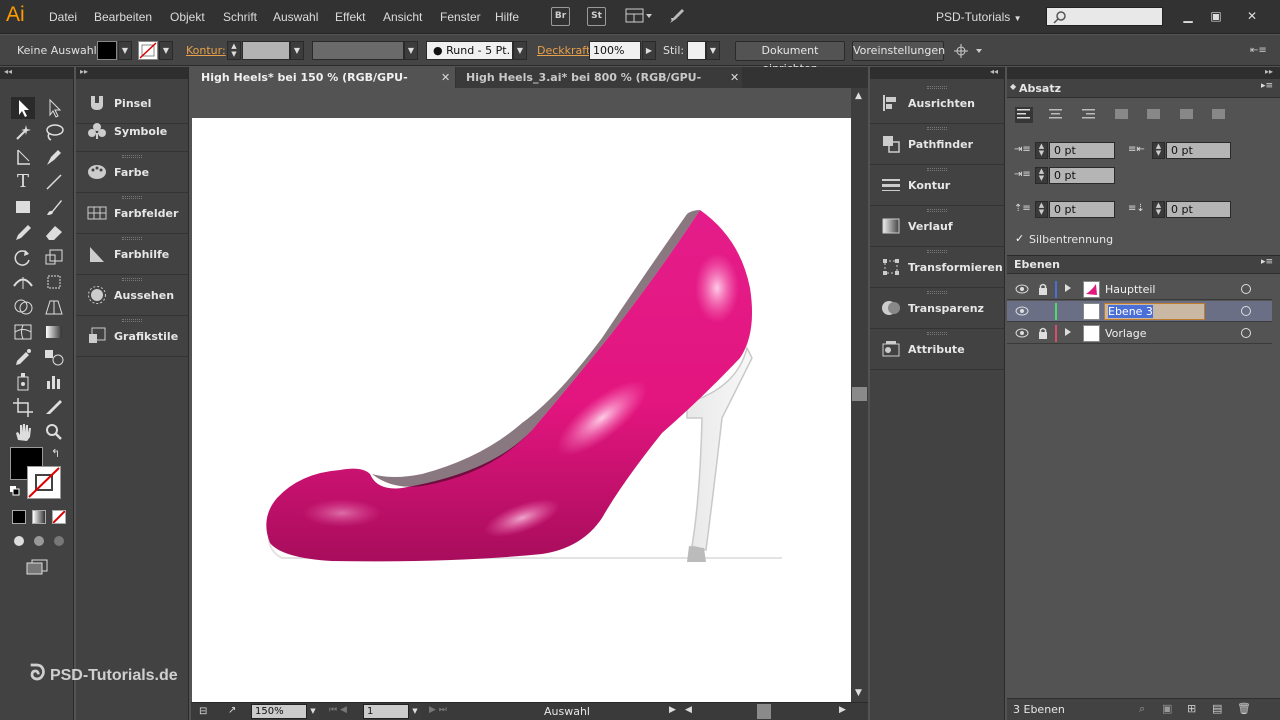 The height and width of the screenshot is (720, 1280). I want to click on panel-farbfelder: Farbfelder, so click(132, 213).